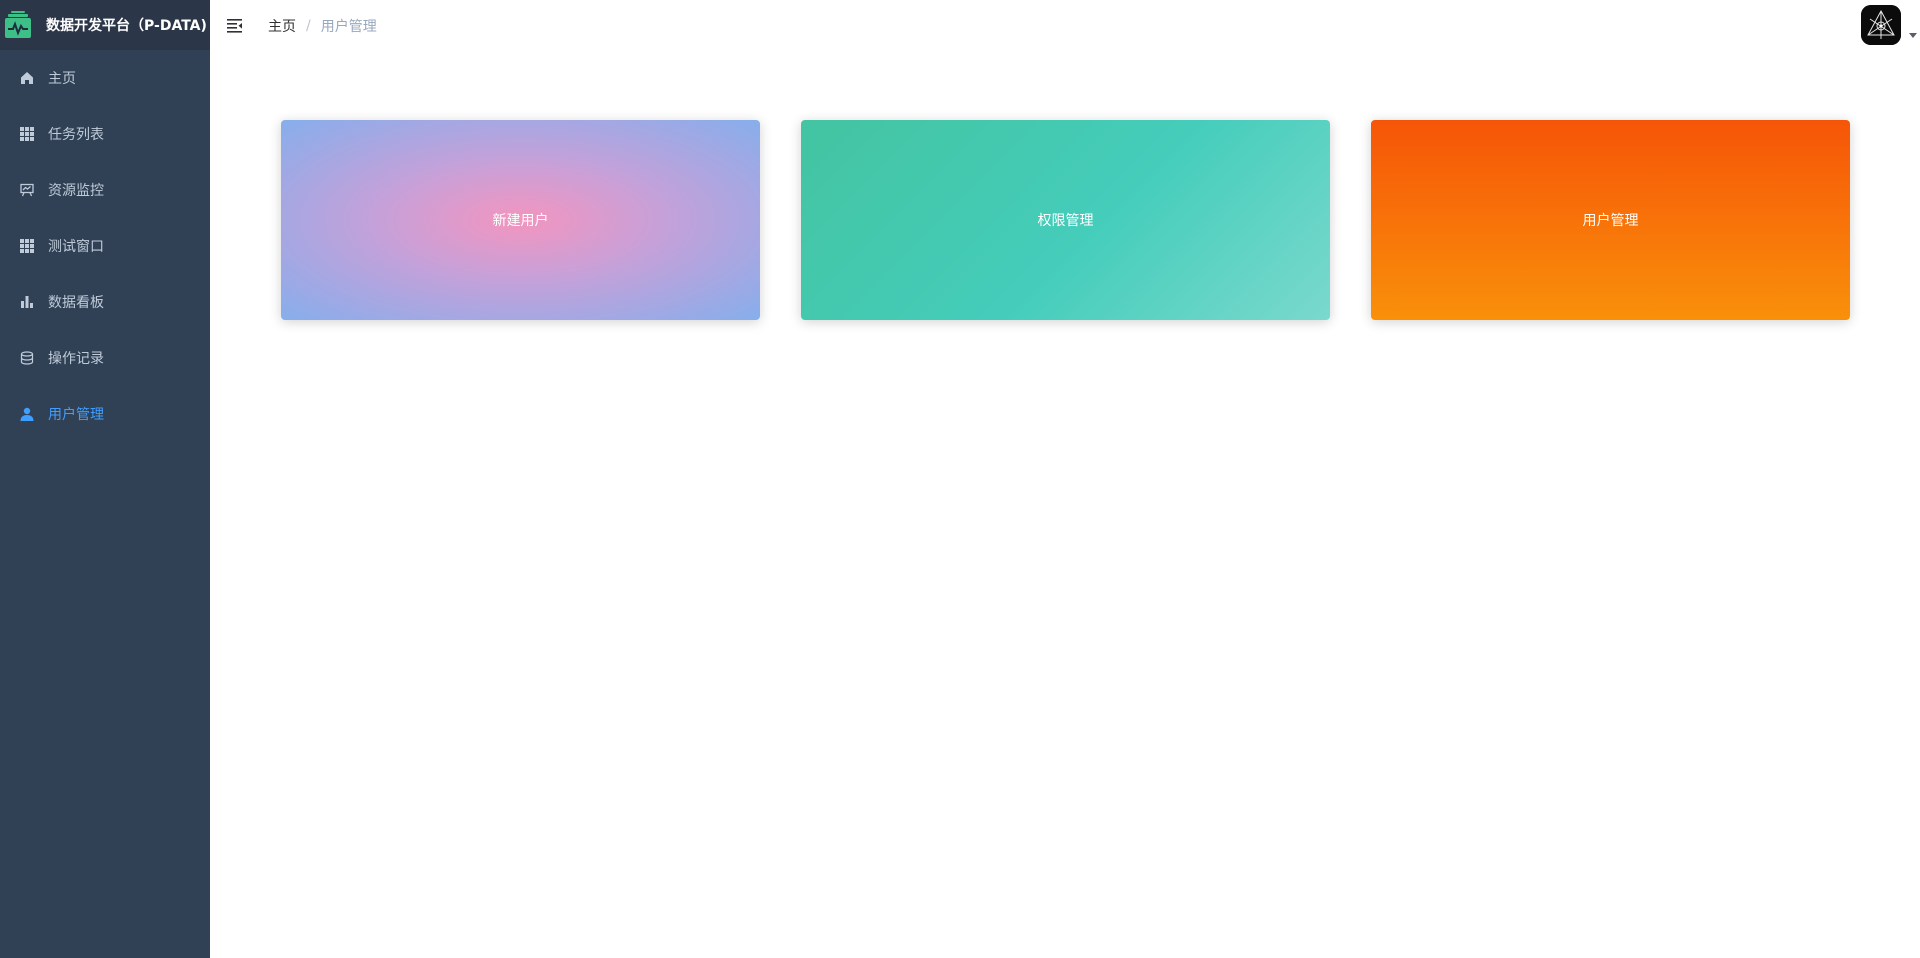 The height and width of the screenshot is (958, 1920). I want to click on hamburger-icon, so click(235, 25).